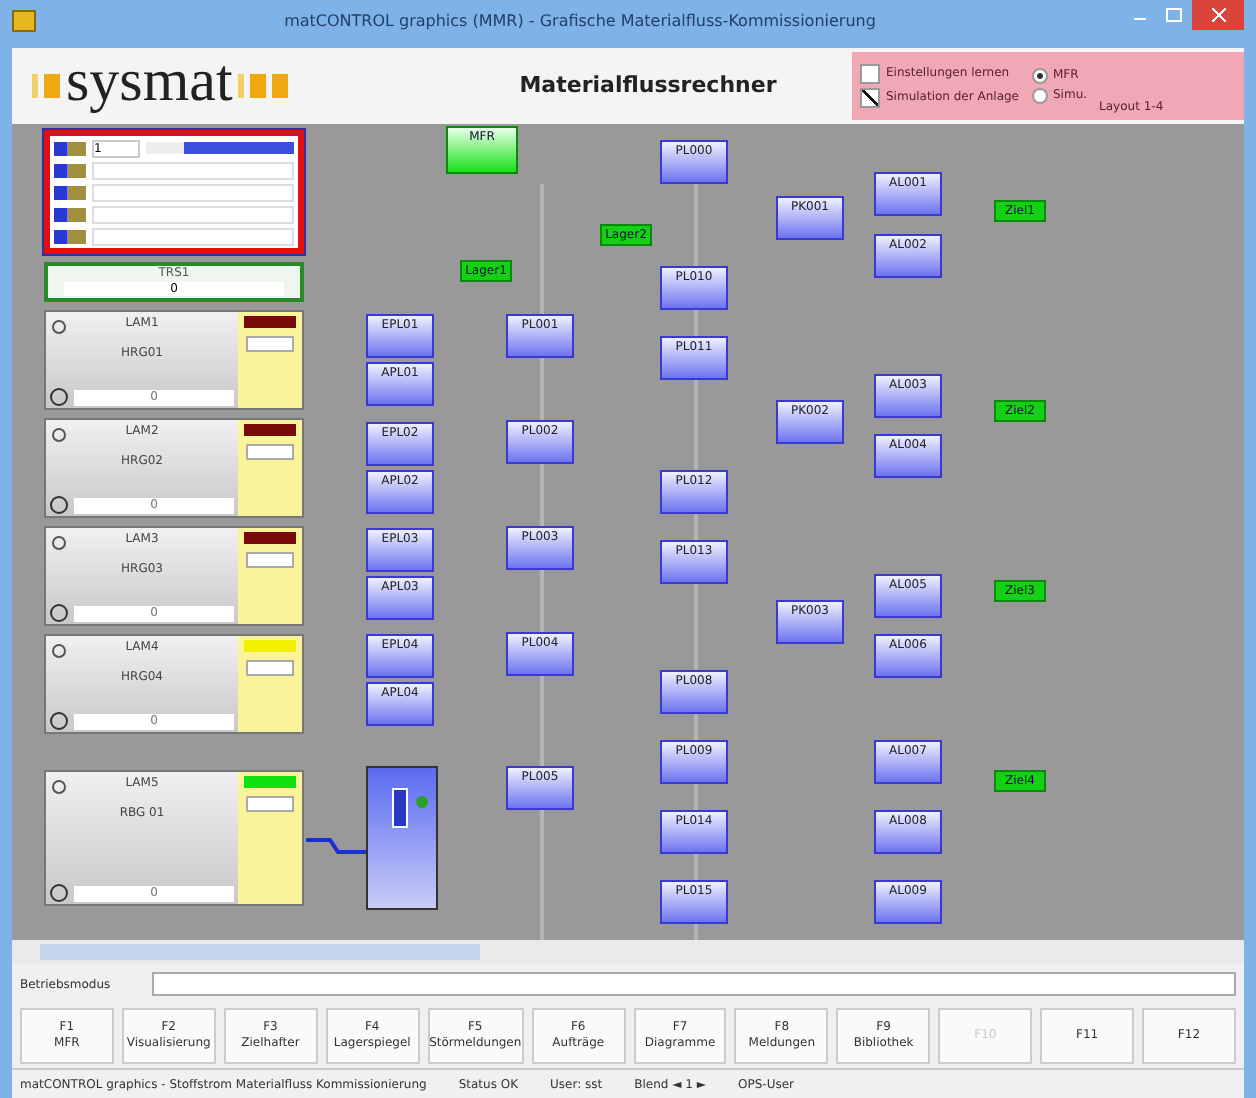  Describe the element at coordinates (1218, 15) in the screenshot. I see `close-button` at that location.